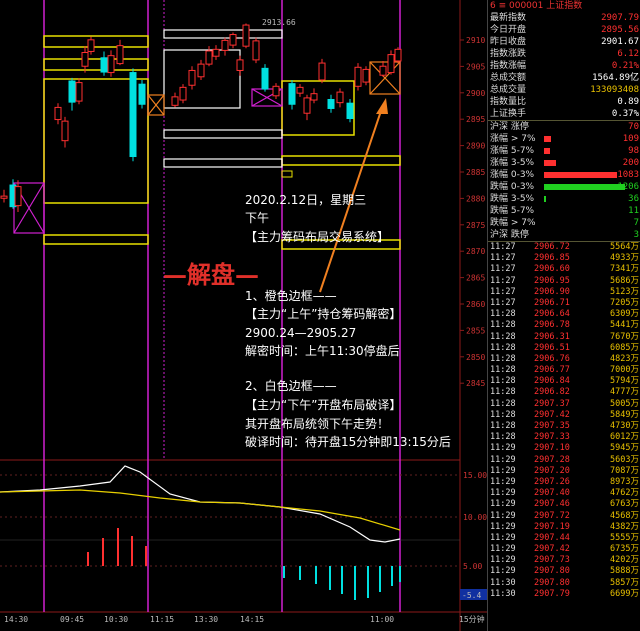 This screenshot has height=631, width=640. Describe the element at coordinates (552, 560) in the screenshot. I see `tick-price: 2907.73` at that location.